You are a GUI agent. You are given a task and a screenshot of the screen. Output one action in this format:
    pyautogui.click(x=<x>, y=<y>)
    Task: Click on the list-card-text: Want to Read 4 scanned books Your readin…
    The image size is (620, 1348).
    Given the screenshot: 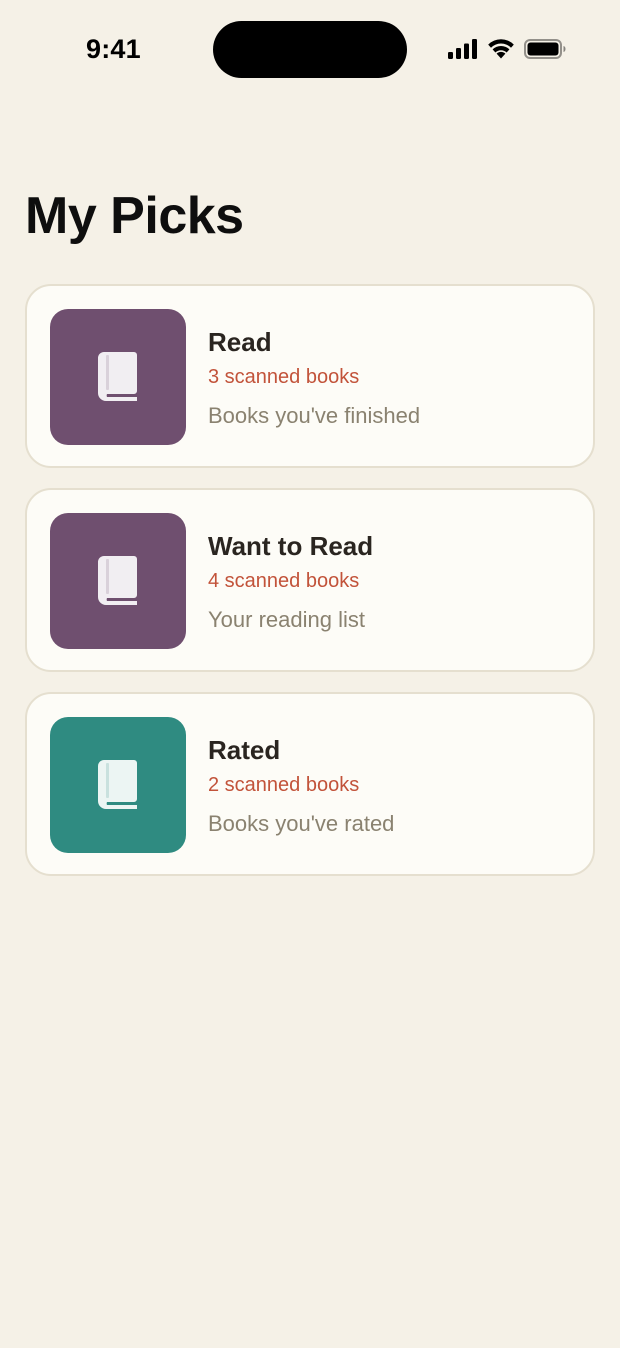 What is the action you would take?
    pyautogui.click(x=290, y=582)
    